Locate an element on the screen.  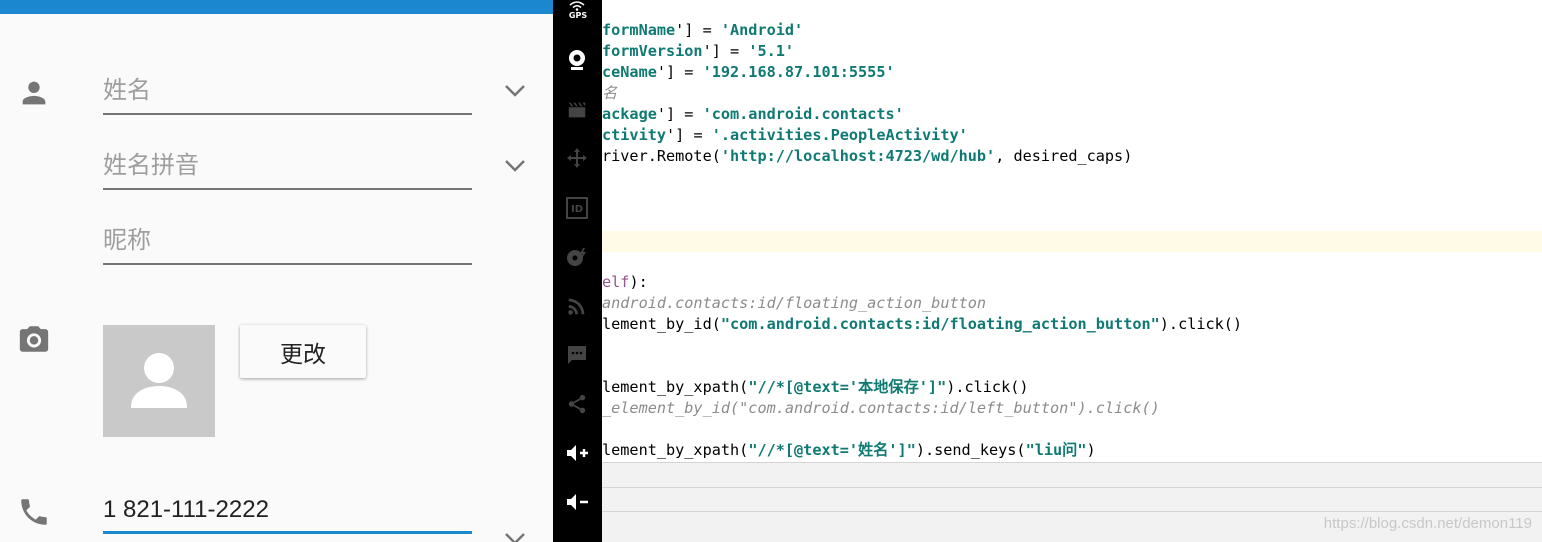
code-line: ackage'] = 'com.android.contacts' is located at coordinates (753, 114).